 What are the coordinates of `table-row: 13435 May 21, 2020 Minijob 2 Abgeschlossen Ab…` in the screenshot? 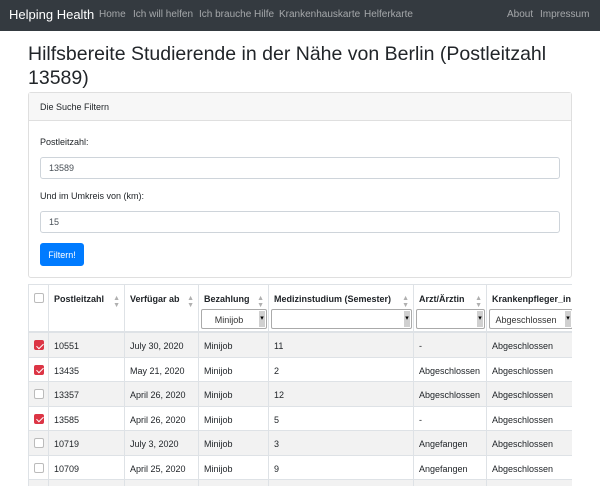 It's located at (300, 369).